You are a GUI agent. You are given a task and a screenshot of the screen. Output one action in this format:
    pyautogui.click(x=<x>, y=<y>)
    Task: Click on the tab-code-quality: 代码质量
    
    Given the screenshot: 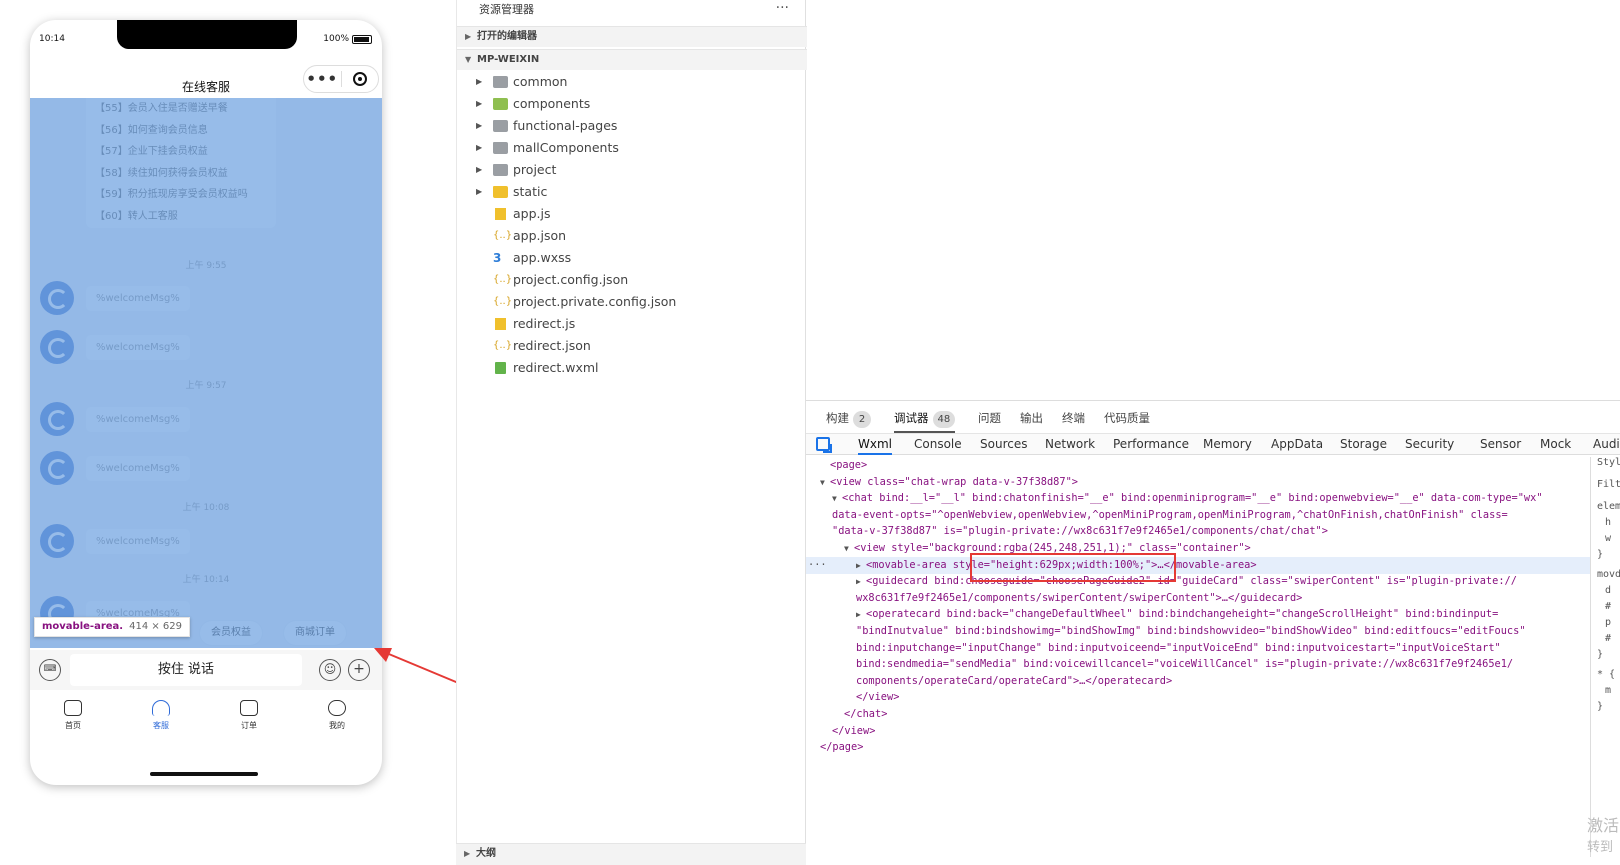 What is the action you would take?
    pyautogui.click(x=1127, y=418)
    